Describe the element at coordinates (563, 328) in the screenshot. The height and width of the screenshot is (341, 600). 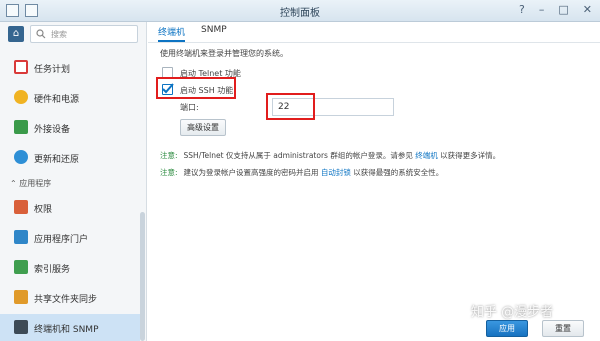
I see `reset-button: 重置` at that location.